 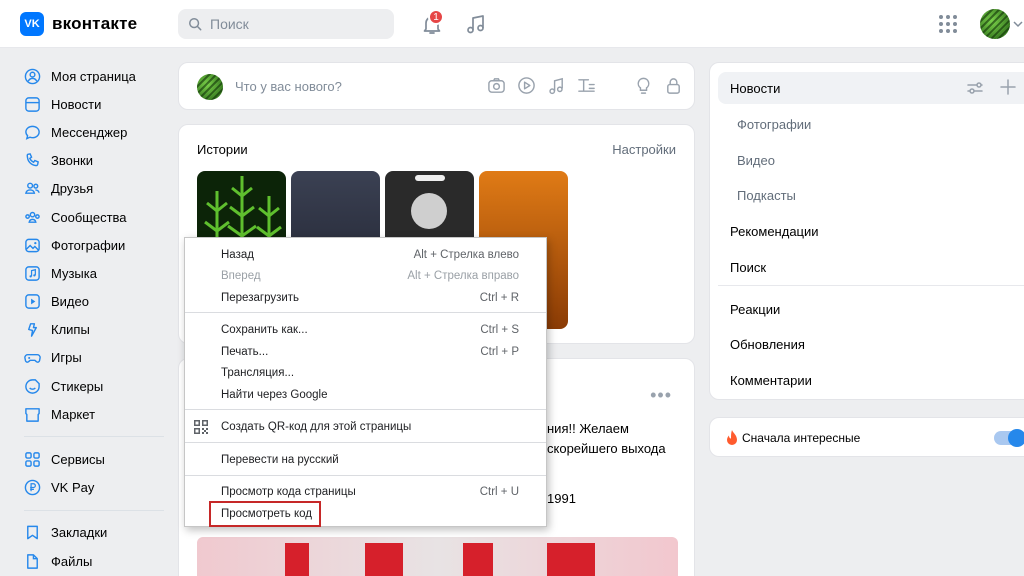 I want to click on sidebar-item-video: Видео, so click(x=95, y=302).